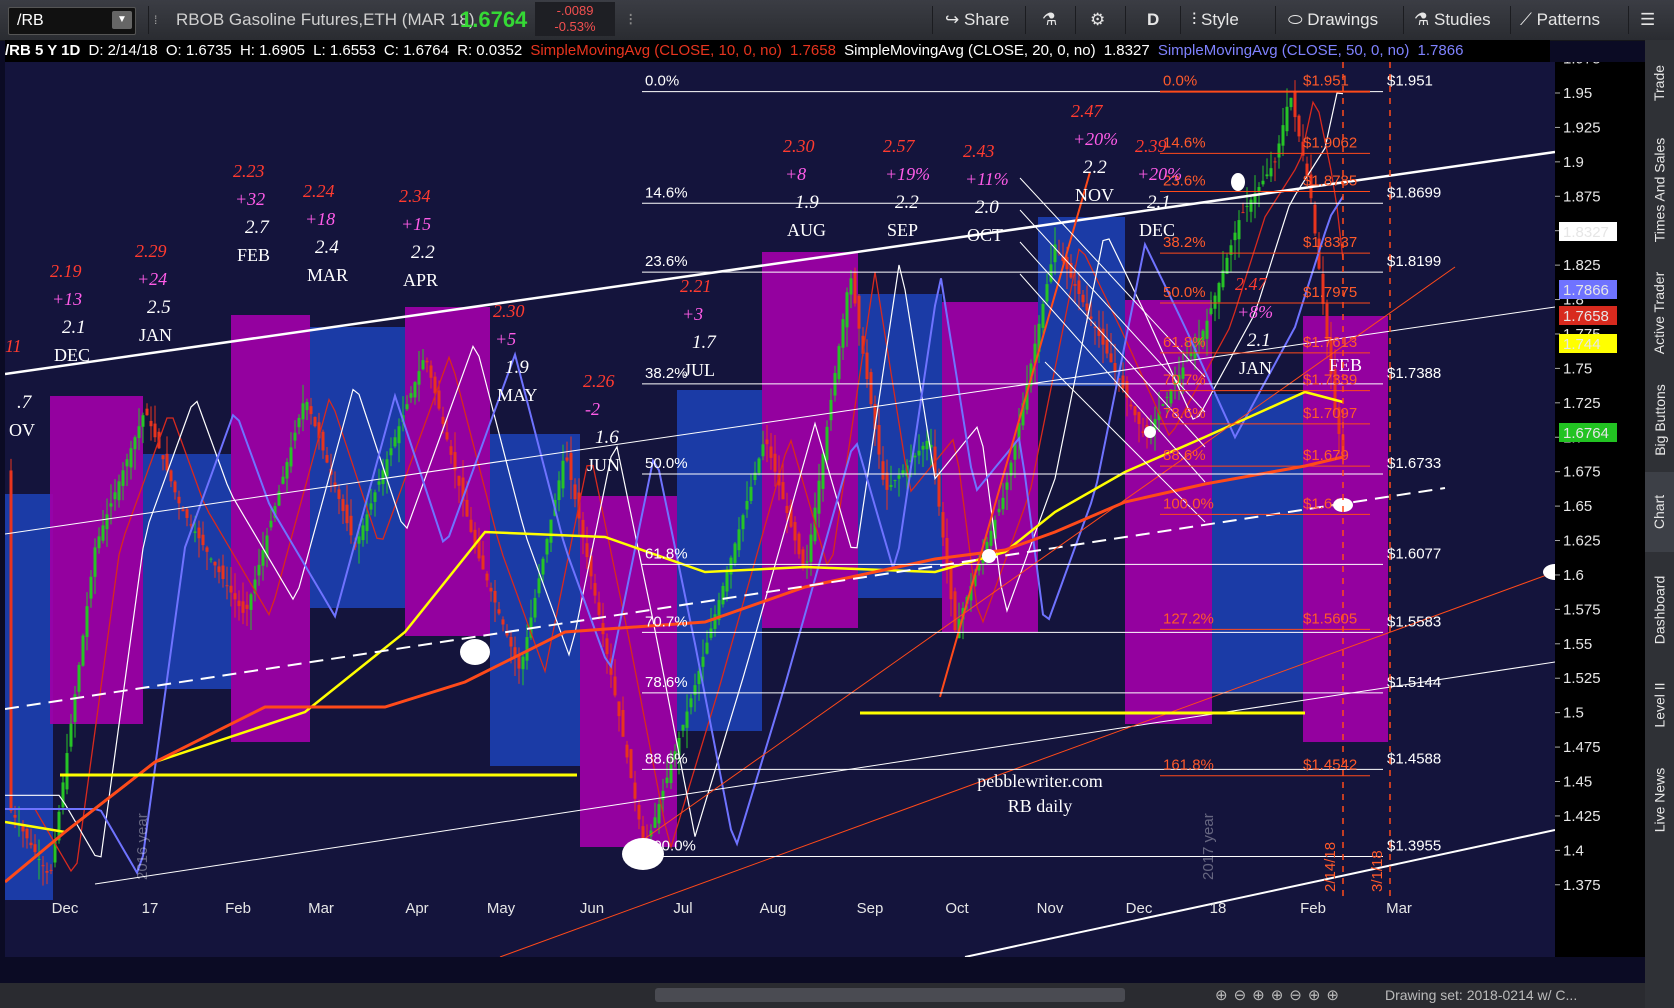  Describe the element at coordinates (656, 50) in the screenshot. I see `sma10-label: SimpleMovingAvg (CLOSE, 10, 0, no)` at that location.